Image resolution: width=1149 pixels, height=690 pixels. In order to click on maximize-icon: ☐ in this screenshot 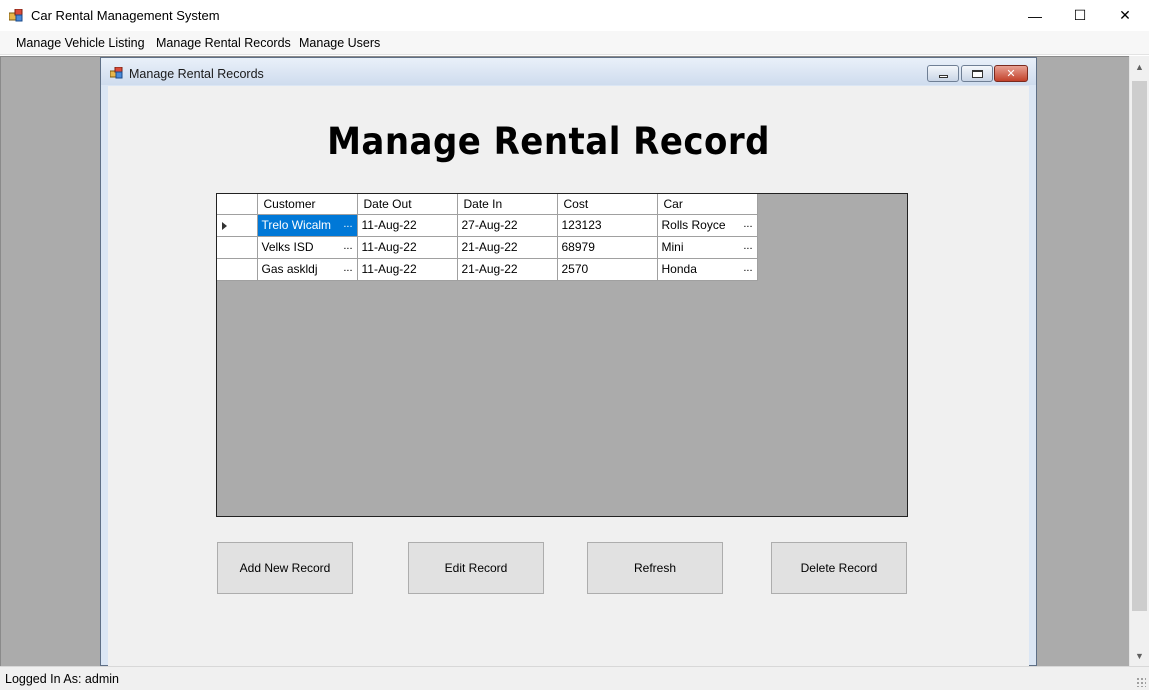, I will do `click(1080, 15)`.